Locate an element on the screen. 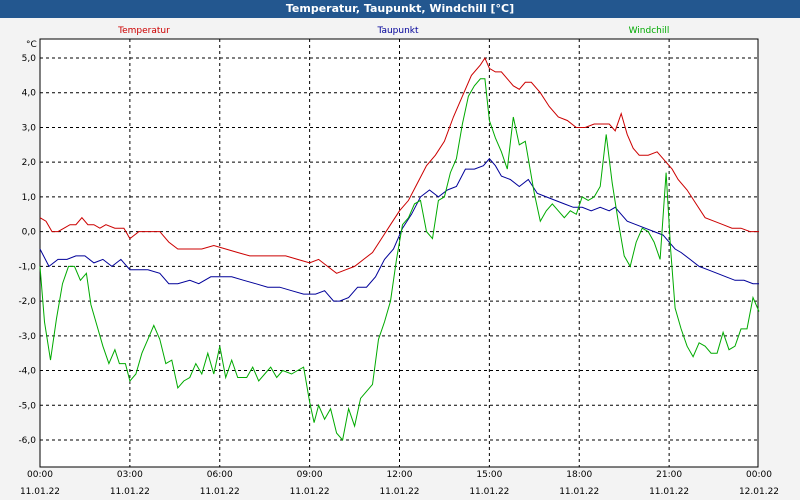 The width and height of the screenshot is (800, 500). x-tick-time: 15:00 is located at coordinates (489, 475).